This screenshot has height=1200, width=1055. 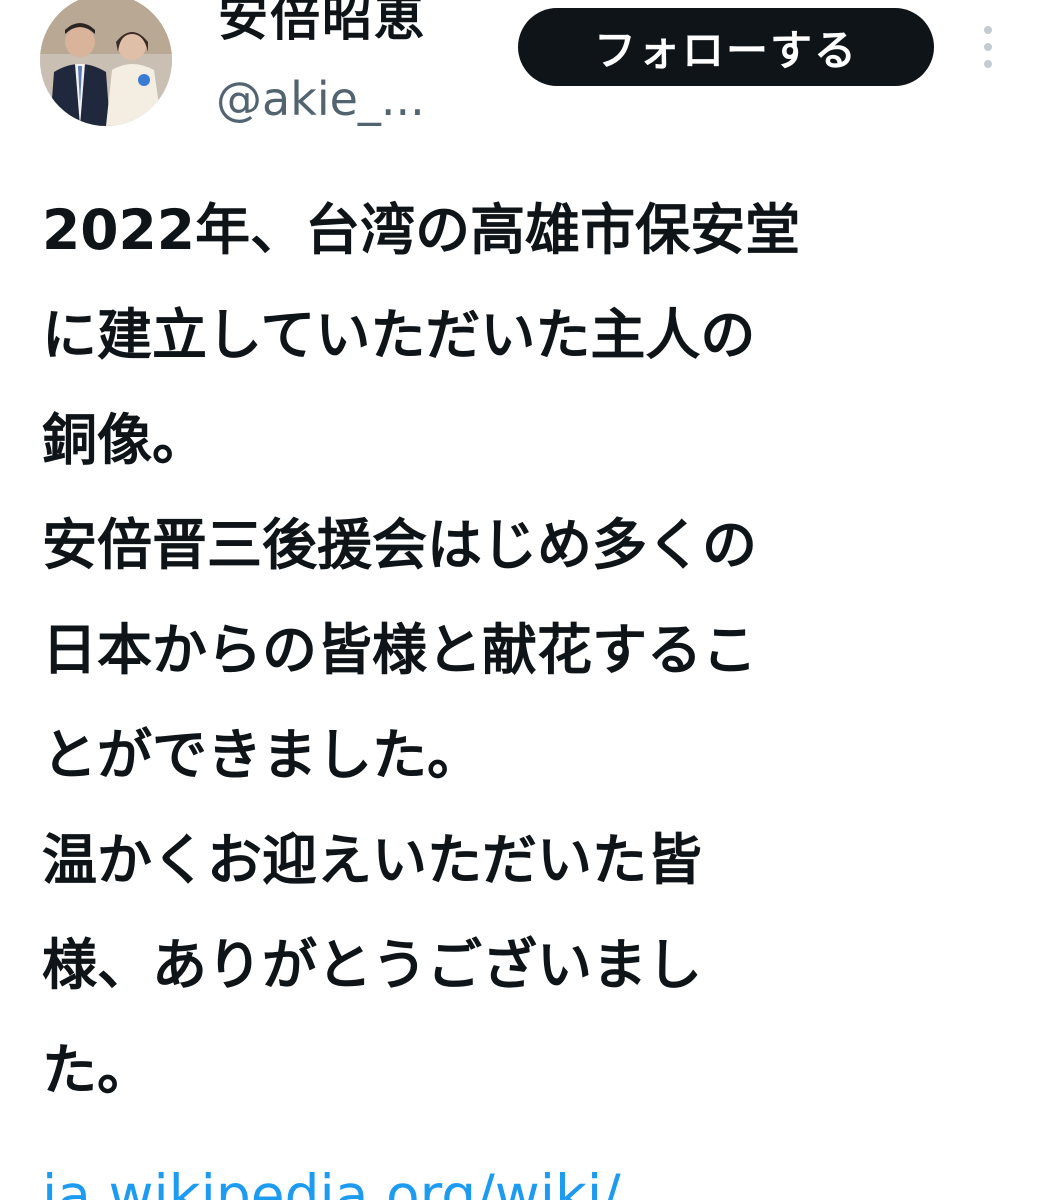 I want to click on tweet-line: 2022年、台湾の高雄市保安堂, so click(x=421, y=230).